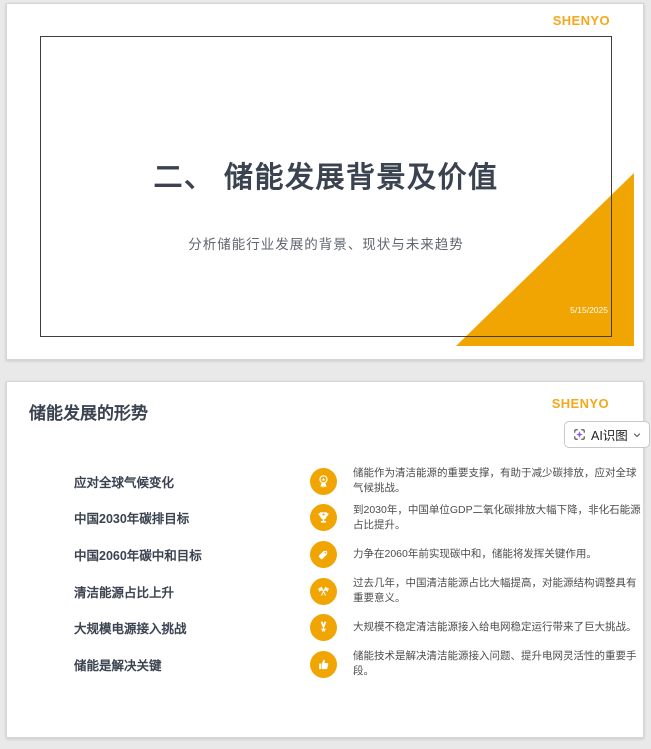  Describe the element at coordinates (589, 310) in the screenshot. I see `slide-date: 5/15/2025` at that location.